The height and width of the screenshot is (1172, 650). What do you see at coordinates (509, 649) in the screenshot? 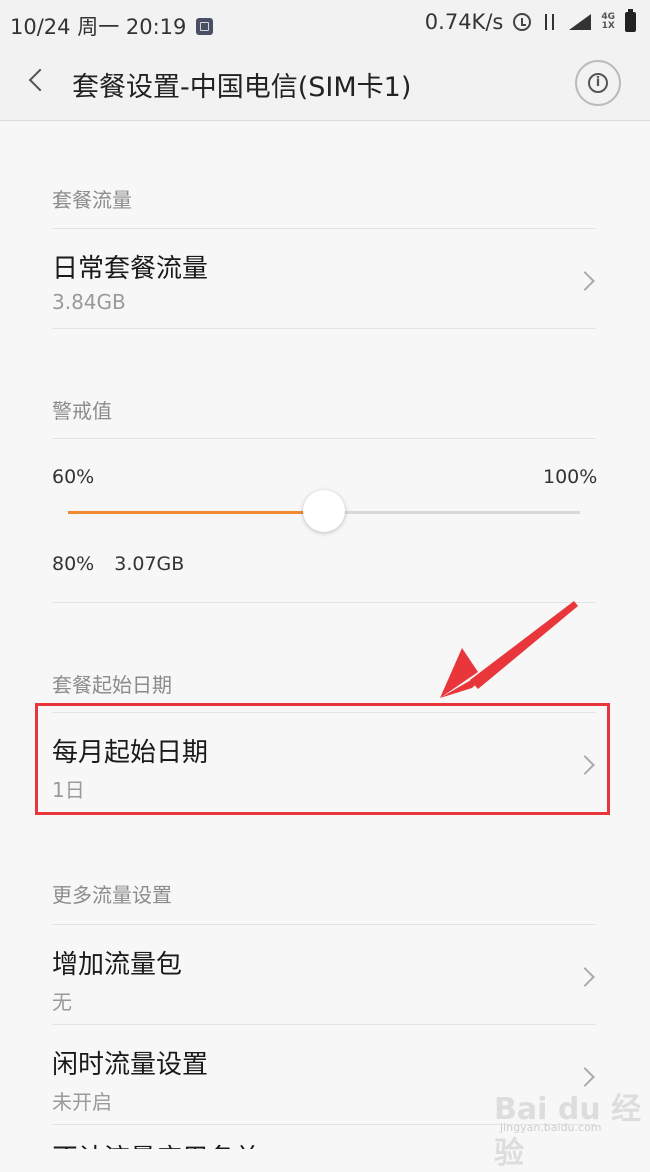
I see `annotation-arrow-icon` at bounding box center [509, 649].